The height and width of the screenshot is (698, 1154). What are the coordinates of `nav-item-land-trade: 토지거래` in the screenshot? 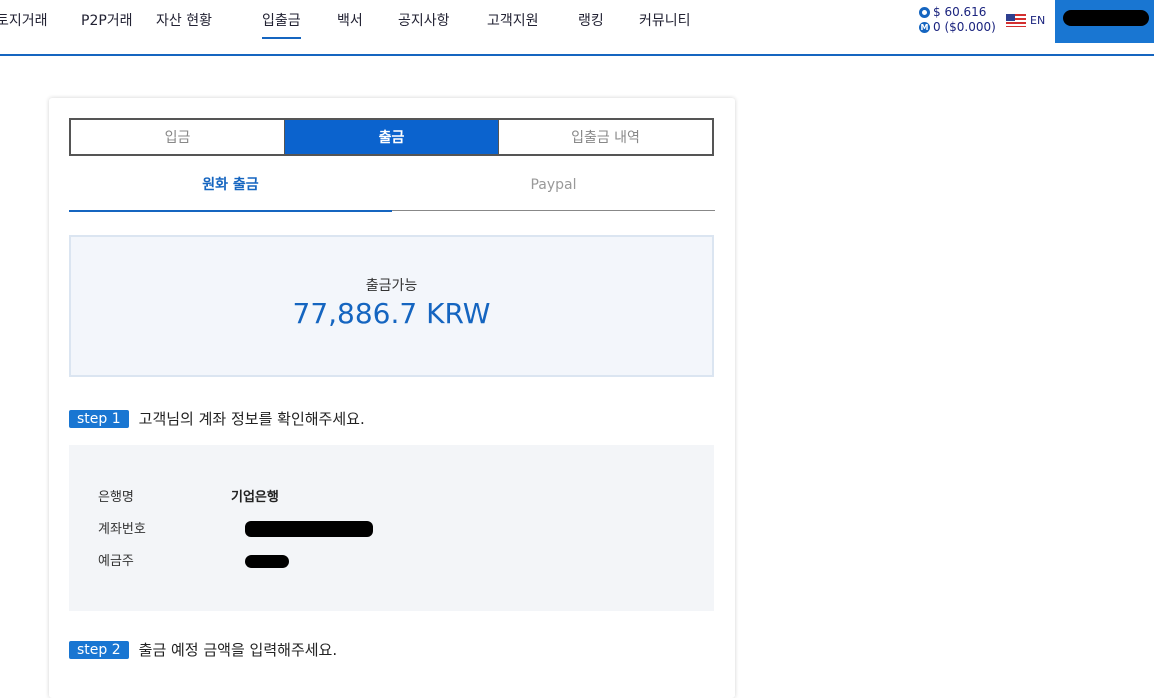 It's located at (24, 25).